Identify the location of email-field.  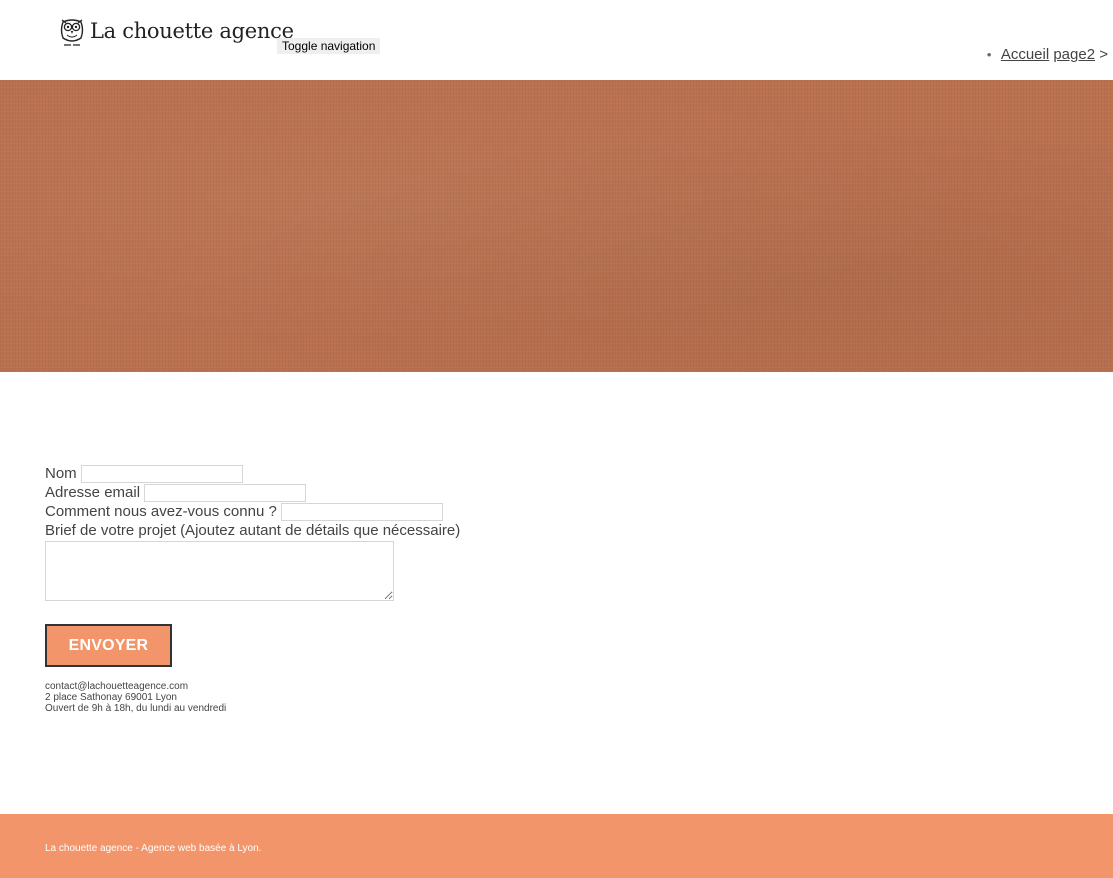
(225, 492).